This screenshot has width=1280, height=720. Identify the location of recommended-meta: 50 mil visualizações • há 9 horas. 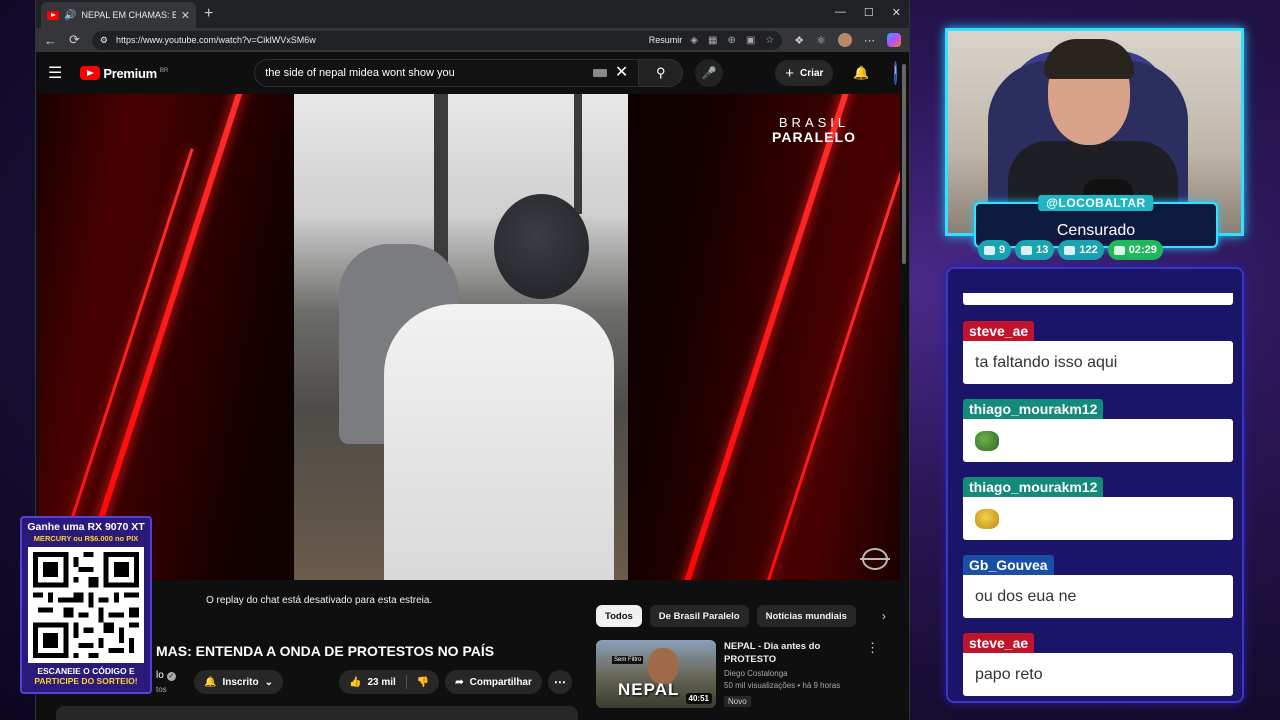
(782, 685).